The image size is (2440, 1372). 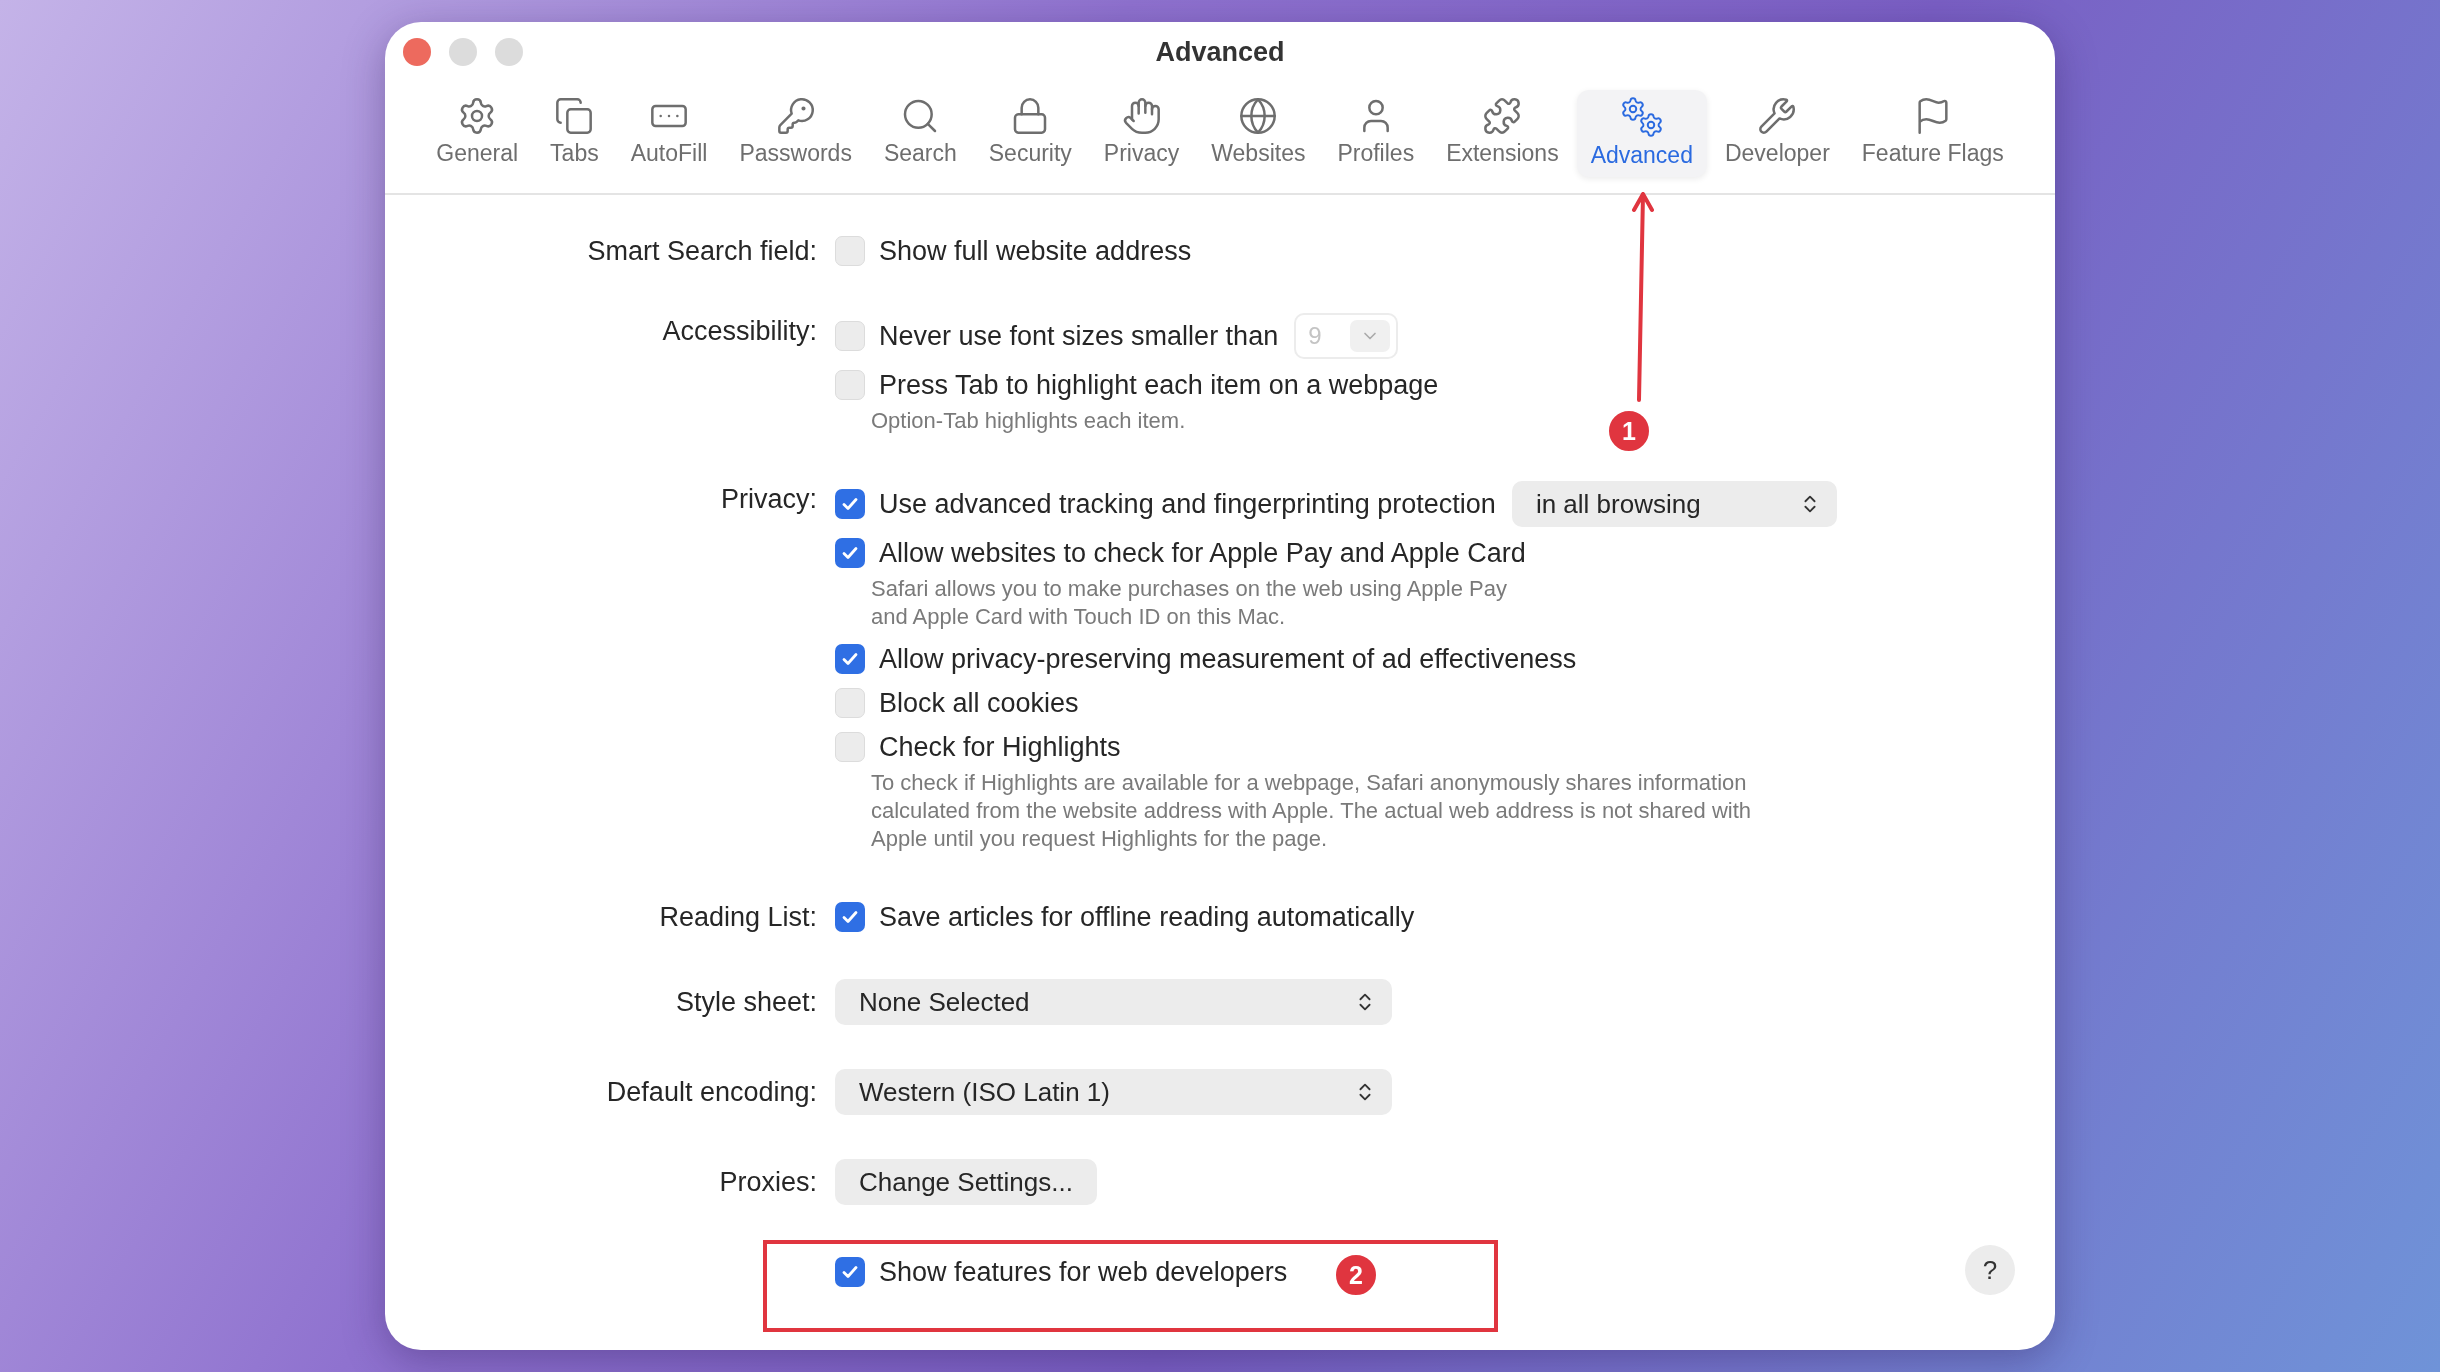 I want to click on annotation-badge: 1, so click(x=1629, y=431).